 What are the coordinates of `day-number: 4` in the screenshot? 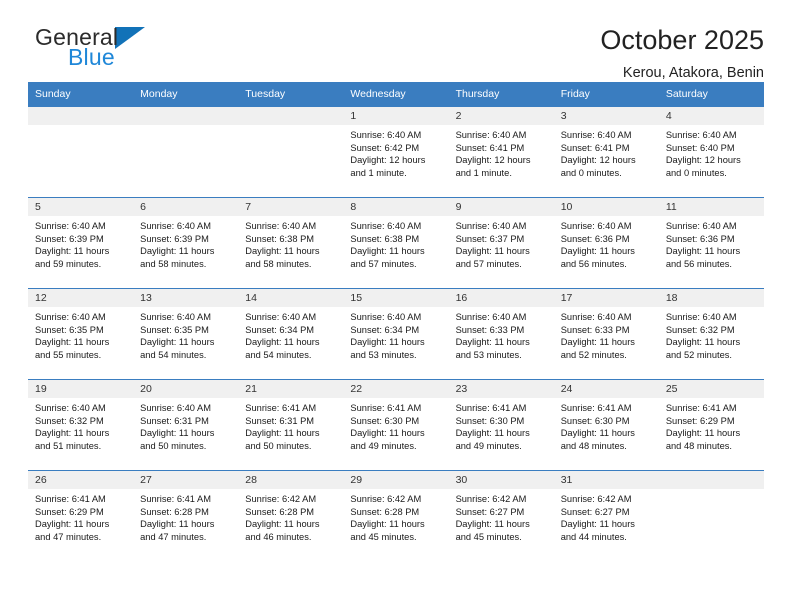 It's located at (711, 116).